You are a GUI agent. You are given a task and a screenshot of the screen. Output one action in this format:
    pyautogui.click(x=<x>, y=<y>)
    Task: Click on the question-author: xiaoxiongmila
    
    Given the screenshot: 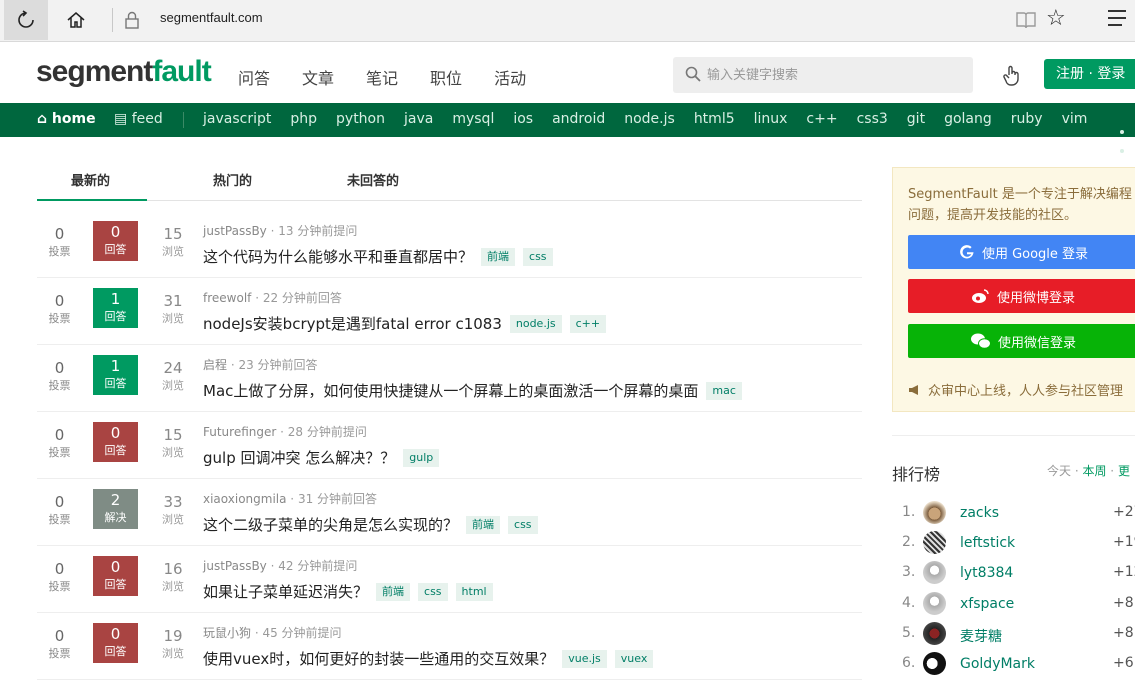 What is the action you would take?
    pyautogui.click(x=244, y=499)
    